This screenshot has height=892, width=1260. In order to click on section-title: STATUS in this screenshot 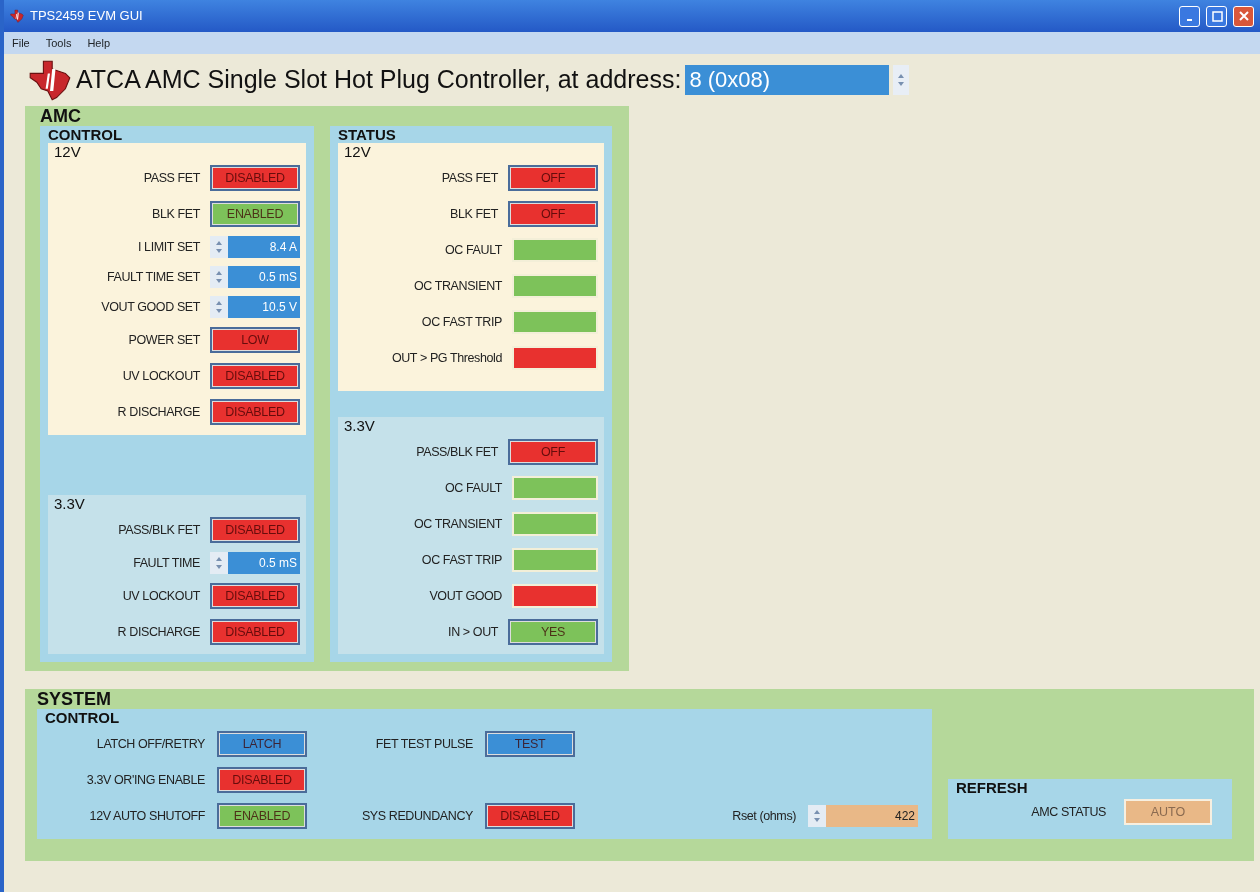, I will do `click(367, 134)`.